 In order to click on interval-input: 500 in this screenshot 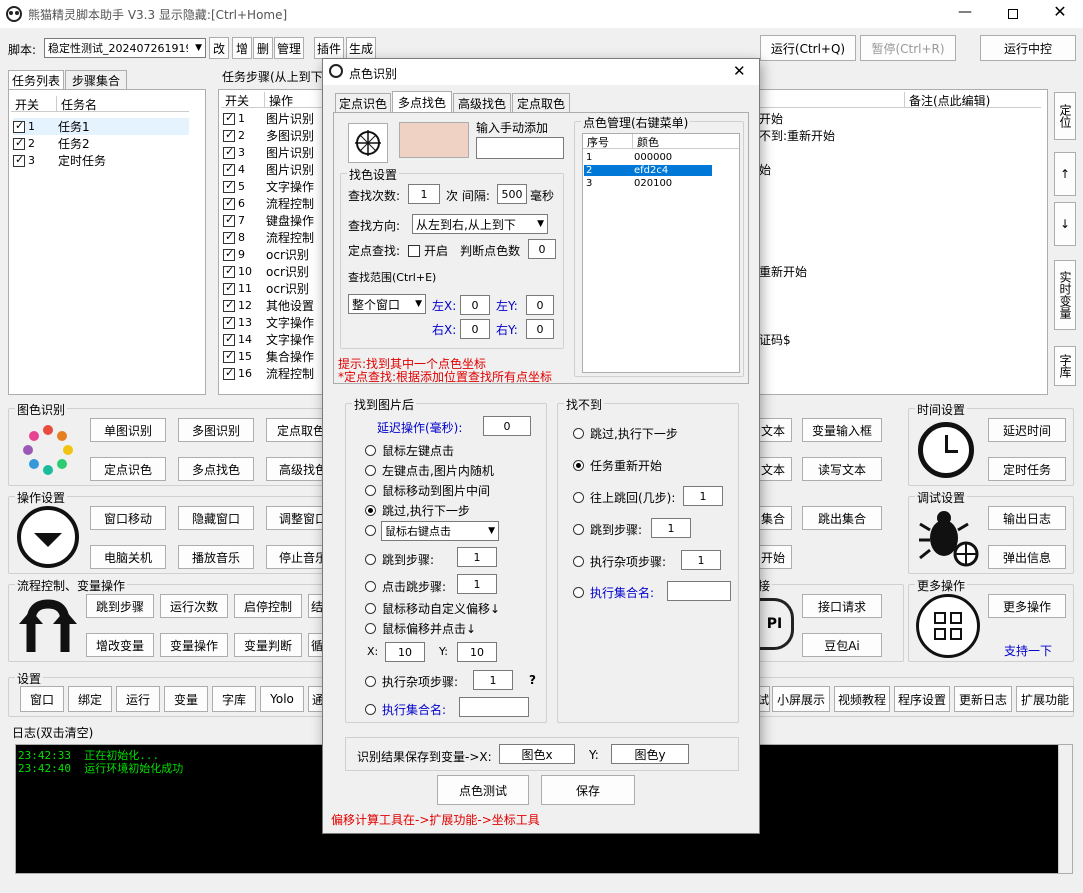, I will do `click(512, 194)`.